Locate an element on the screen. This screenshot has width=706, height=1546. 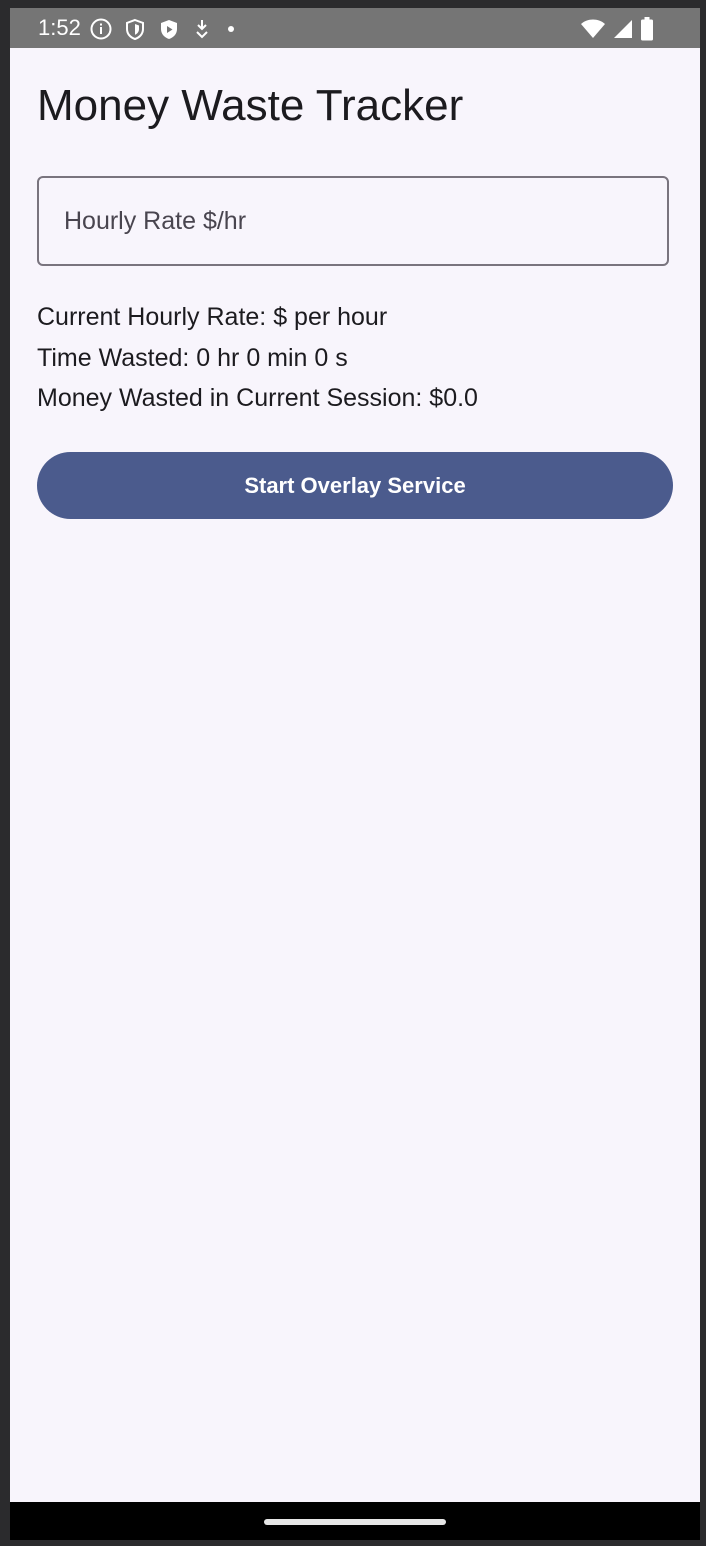
navigation-bar is located at coordinates (355, 1521).